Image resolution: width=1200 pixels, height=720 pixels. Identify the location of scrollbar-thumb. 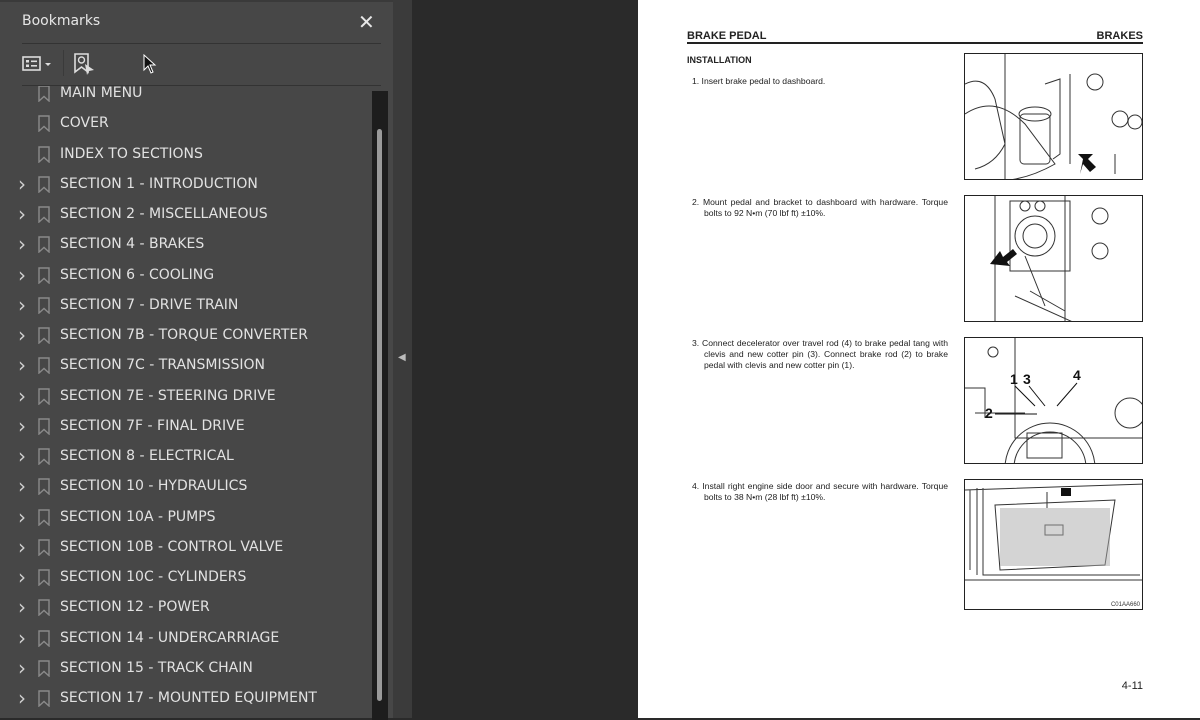
(379, 415).